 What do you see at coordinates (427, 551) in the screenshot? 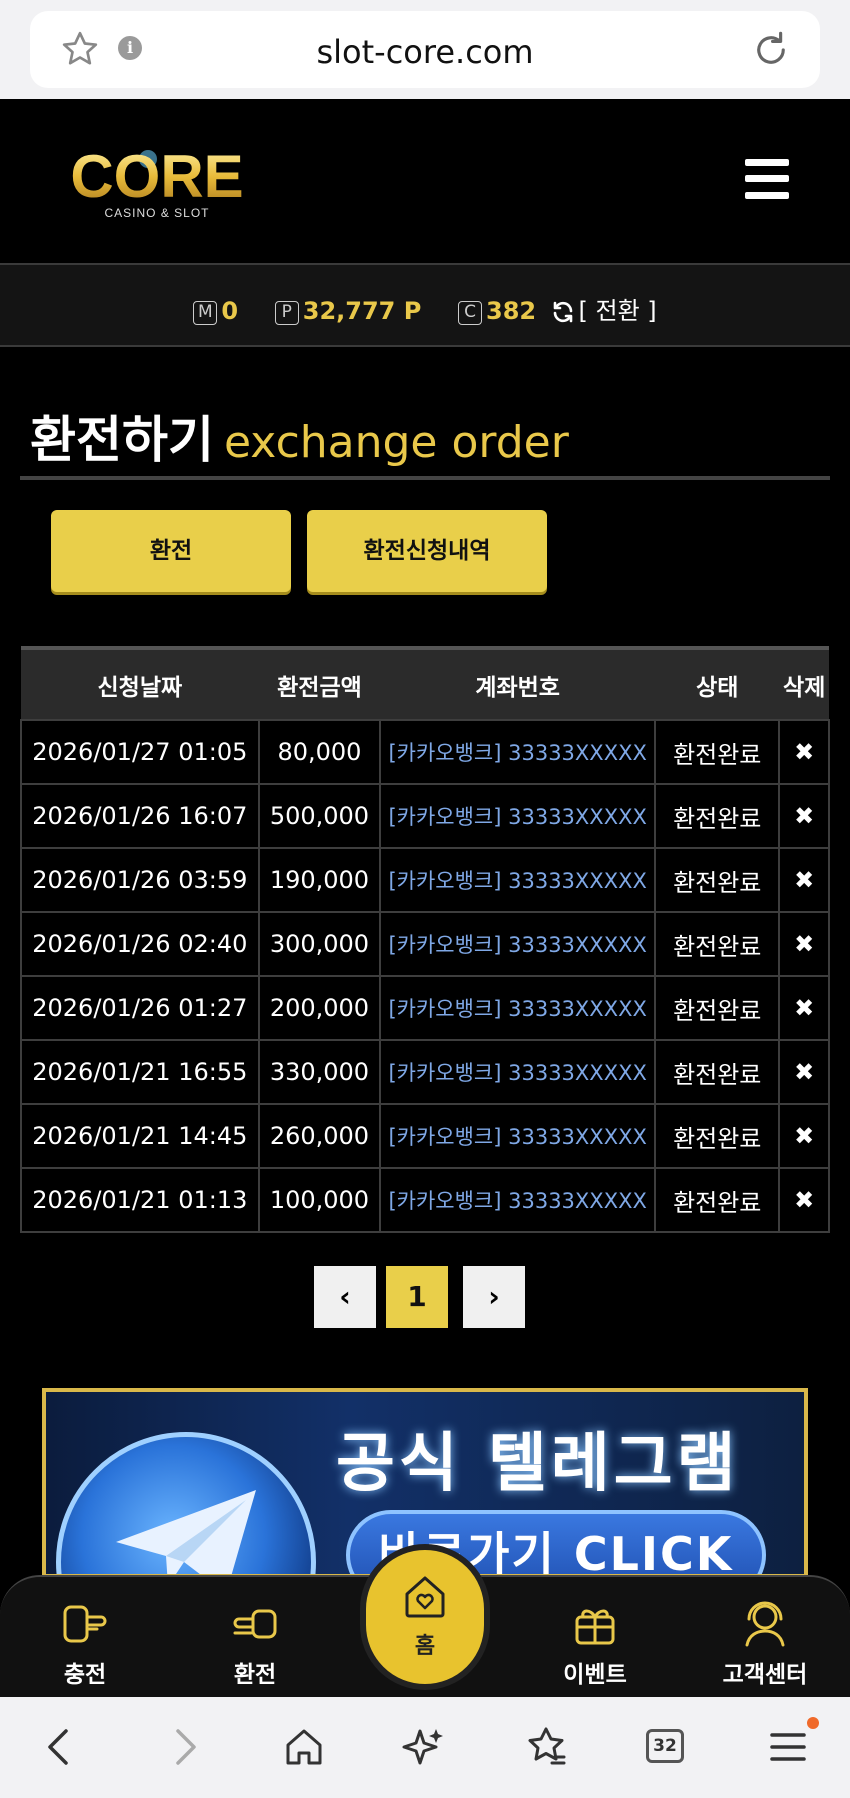
I see `exchange-history-tab-button: 환전신청내역` at bounding box center [427, 551].